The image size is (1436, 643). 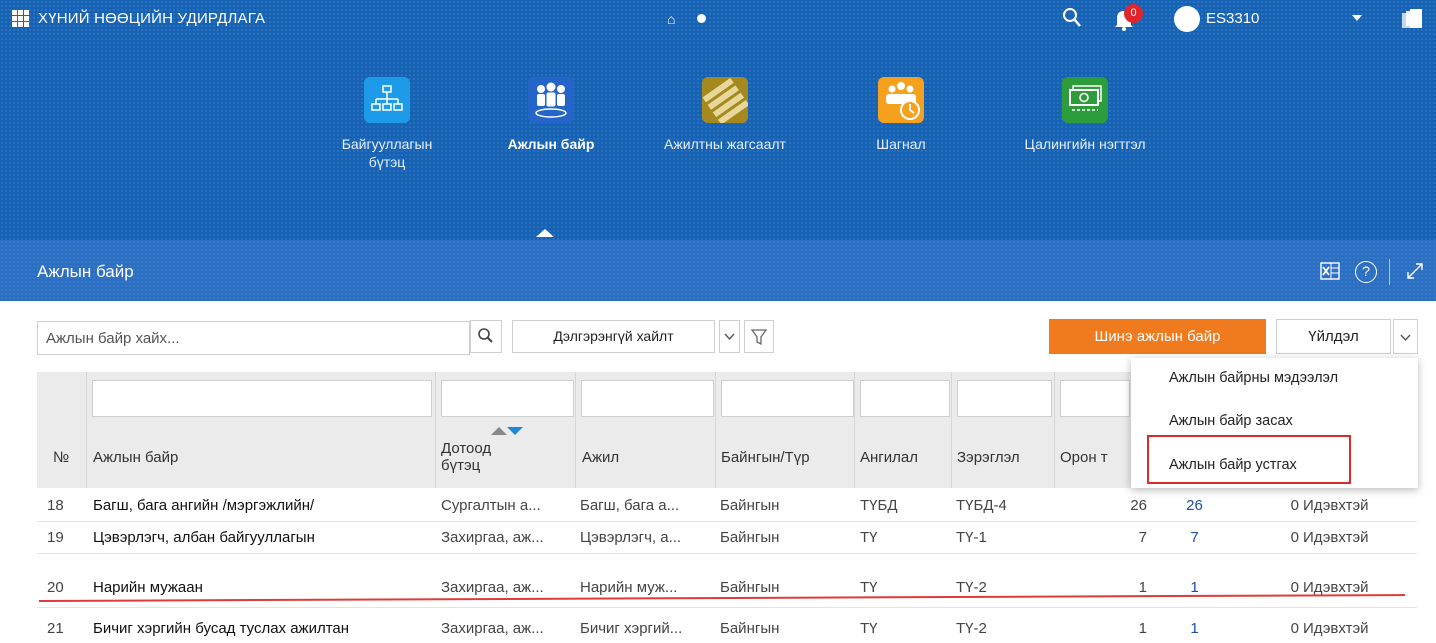 I want to click on cell-name: Бичиг хэргийн бусад туслах ажилтан, so click(x=263, y=628).